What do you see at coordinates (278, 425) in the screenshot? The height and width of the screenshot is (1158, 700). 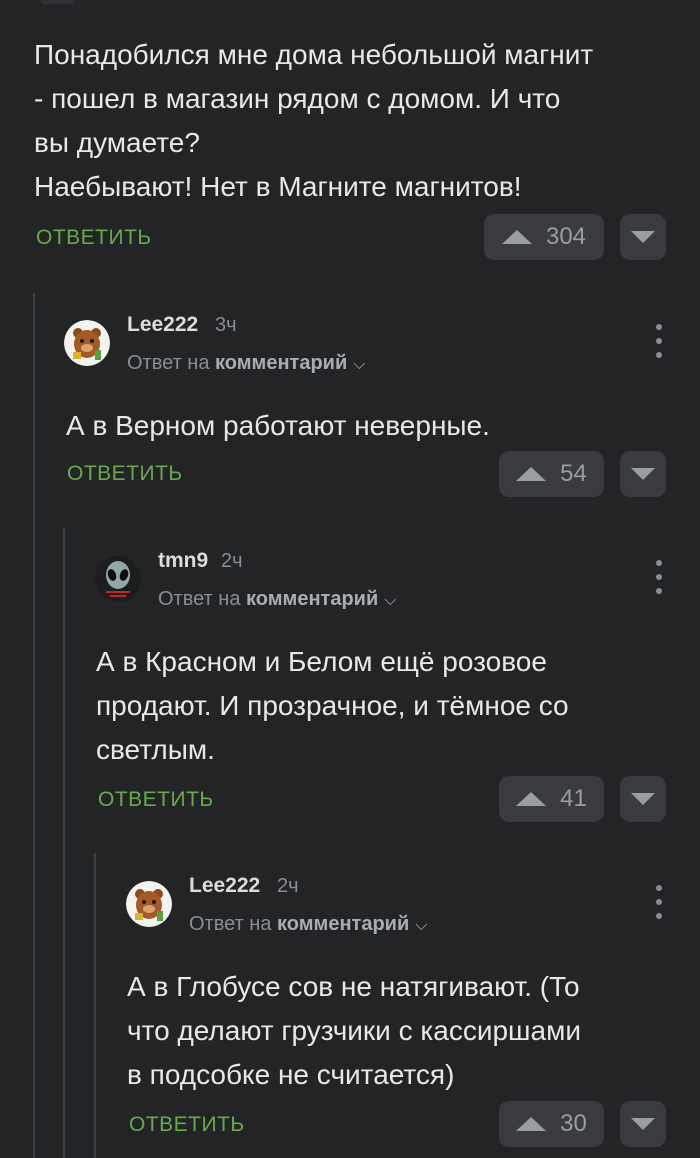 I see `comment-text: А в Верном работают неверные.` at bounding box center [278, 425].